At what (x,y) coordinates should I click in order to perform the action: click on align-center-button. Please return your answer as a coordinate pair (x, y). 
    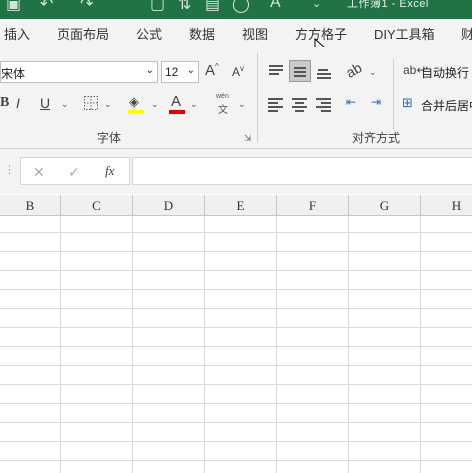
    Looking at the image, I should click on (300, 104).